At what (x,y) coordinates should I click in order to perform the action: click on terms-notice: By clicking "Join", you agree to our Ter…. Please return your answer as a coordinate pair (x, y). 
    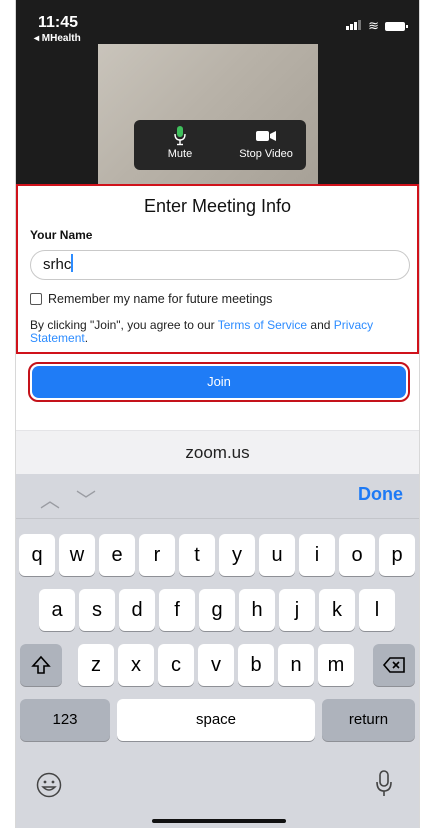
    Looking at the image, I should click on (222, 332).